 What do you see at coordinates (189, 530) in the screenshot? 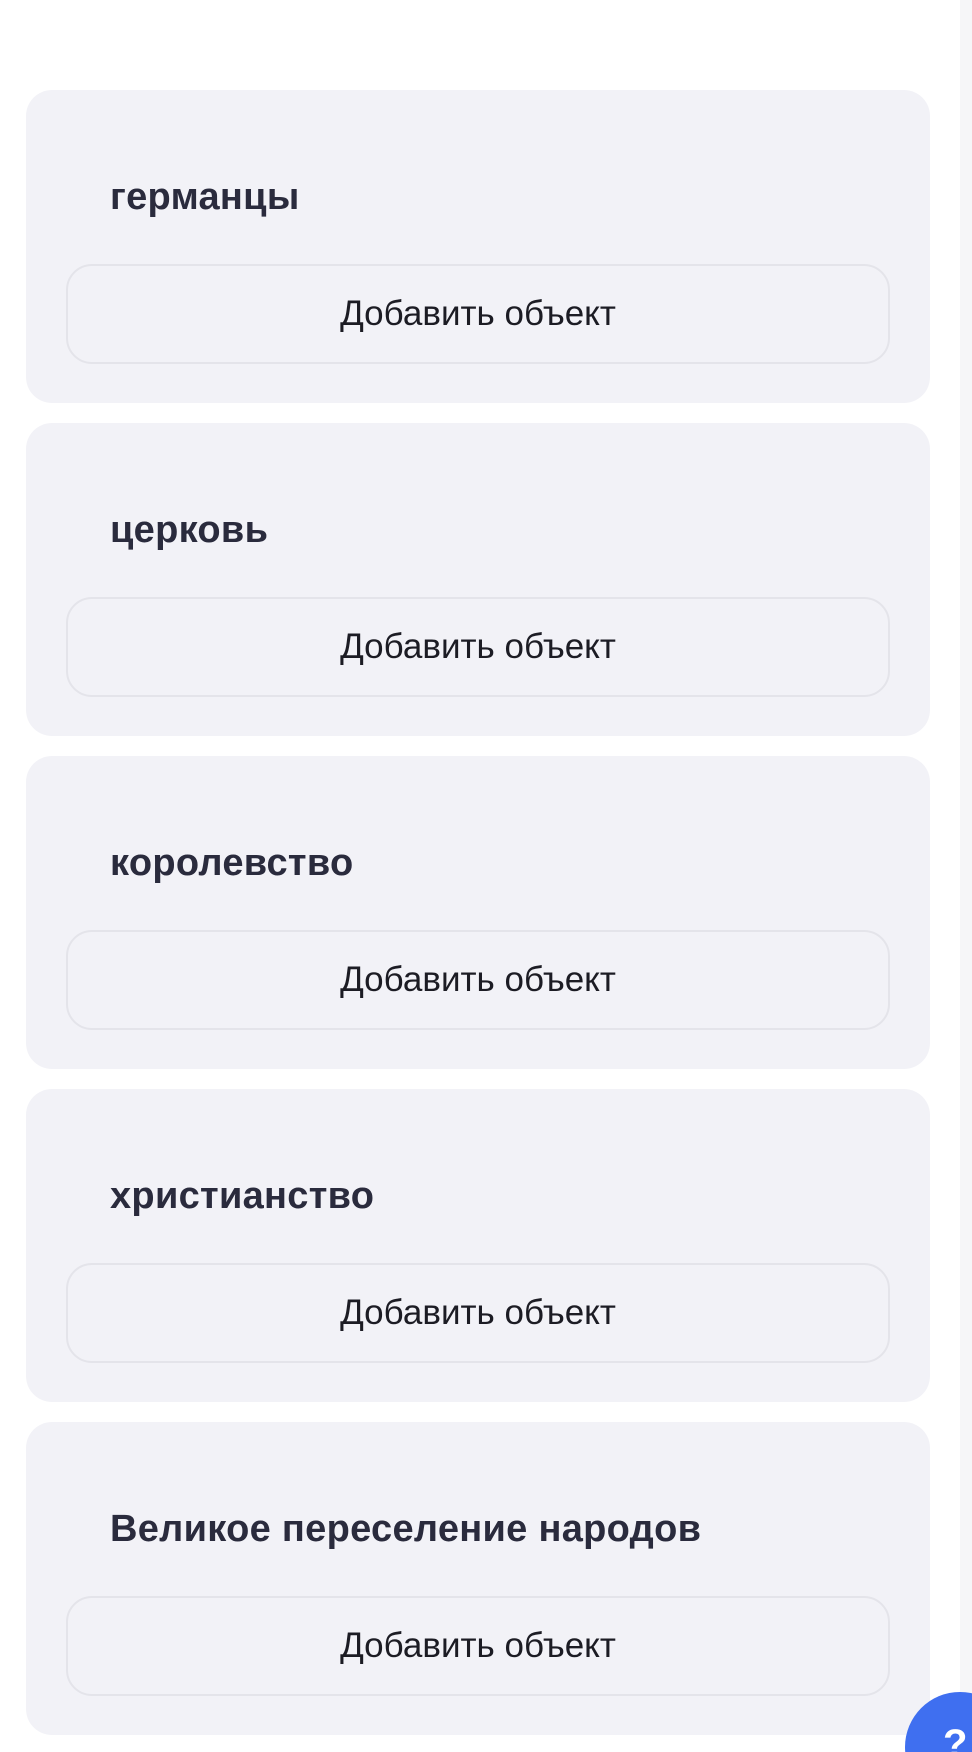
I see `category-title: церковь` at bounding box center [189, 530].